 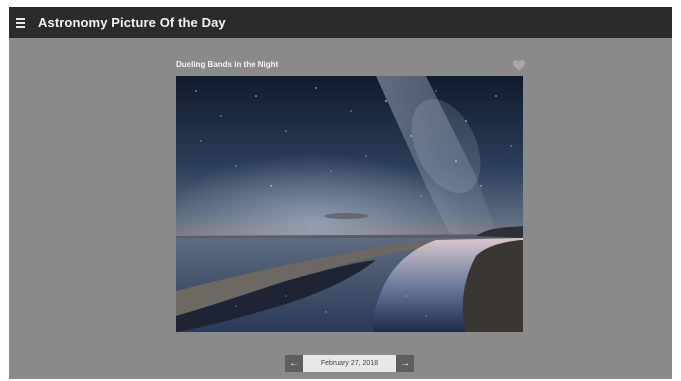 What do you see at coordinates (519, 65) in the screenshot?
I see `heart-icon` at bounding box center [519, 65].